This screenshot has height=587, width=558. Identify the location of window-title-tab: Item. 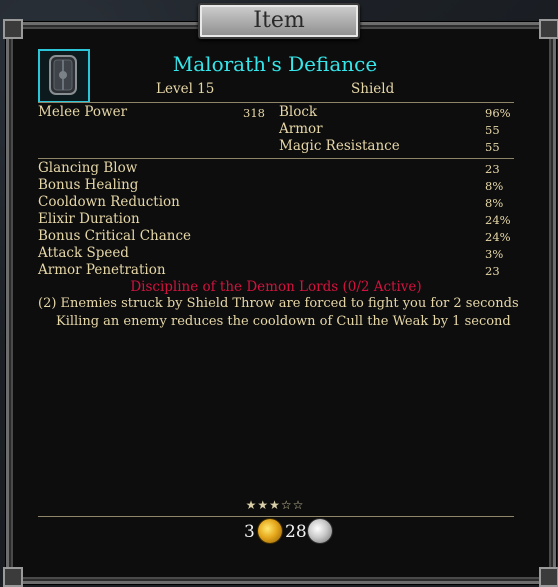
(279, 21).